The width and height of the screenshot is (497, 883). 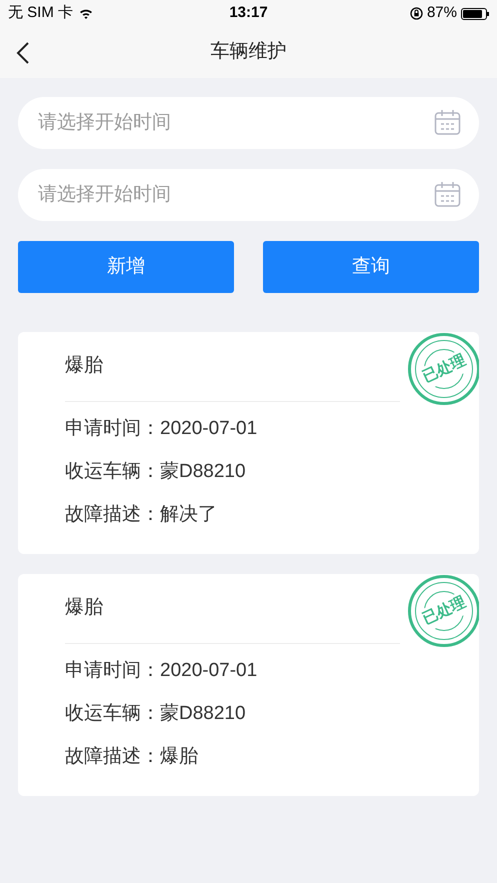 What do you see at coordinates (248, 52) in the screenshot?
I see `page-title: 车辆维护` at bounding box center [248, 52].